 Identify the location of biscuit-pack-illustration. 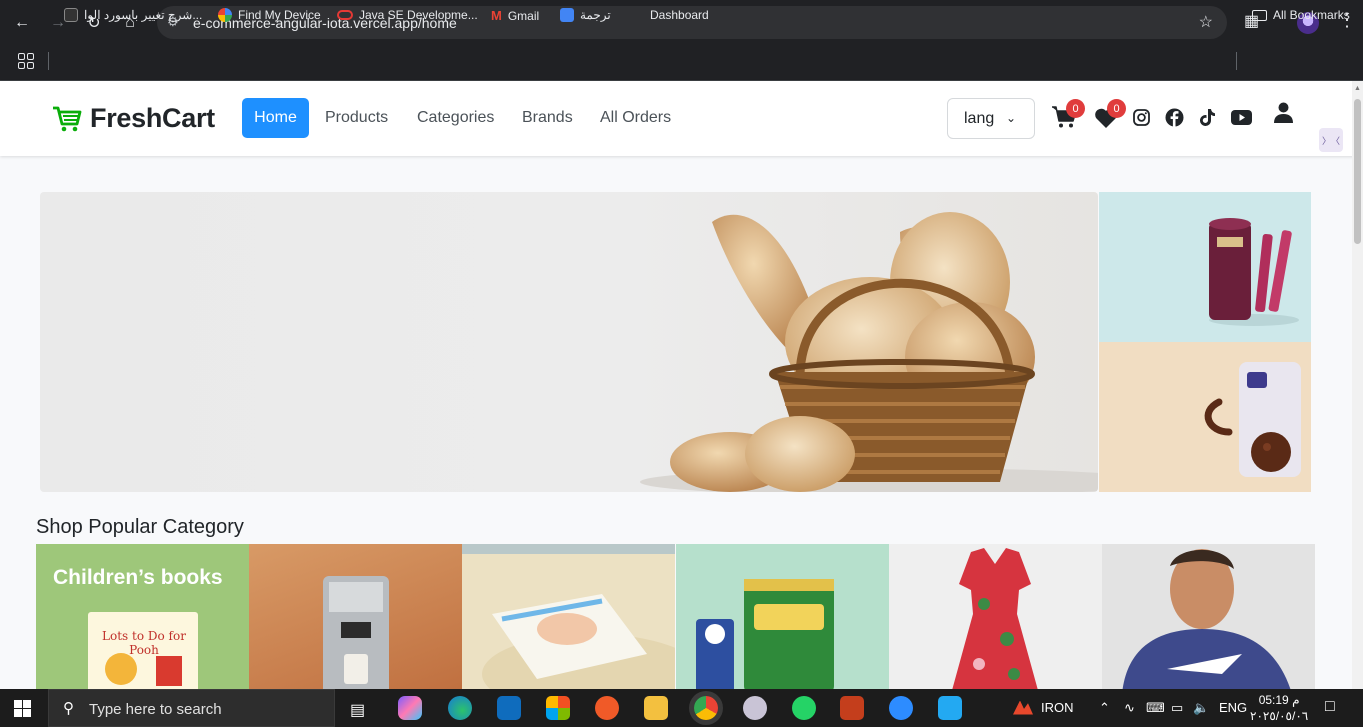
(1252, 419).